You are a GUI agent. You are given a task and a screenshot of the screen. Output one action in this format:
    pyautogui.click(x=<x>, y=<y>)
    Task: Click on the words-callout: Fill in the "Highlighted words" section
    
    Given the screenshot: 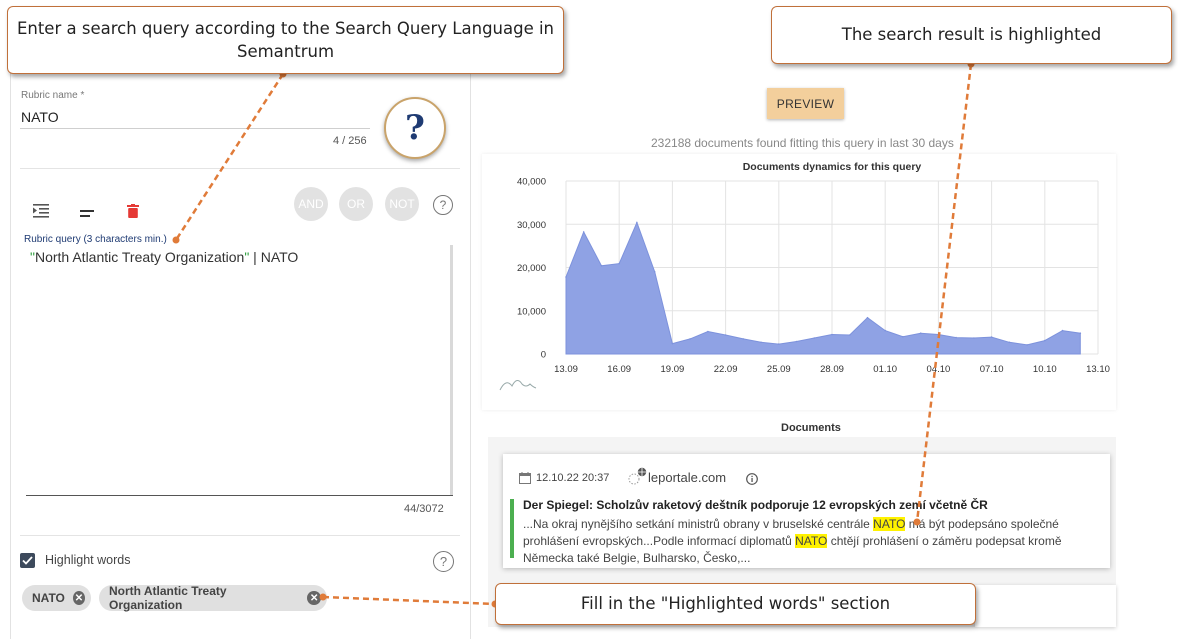 What is the action you would take?
    pyautogui.click(x=735, y=604)
    